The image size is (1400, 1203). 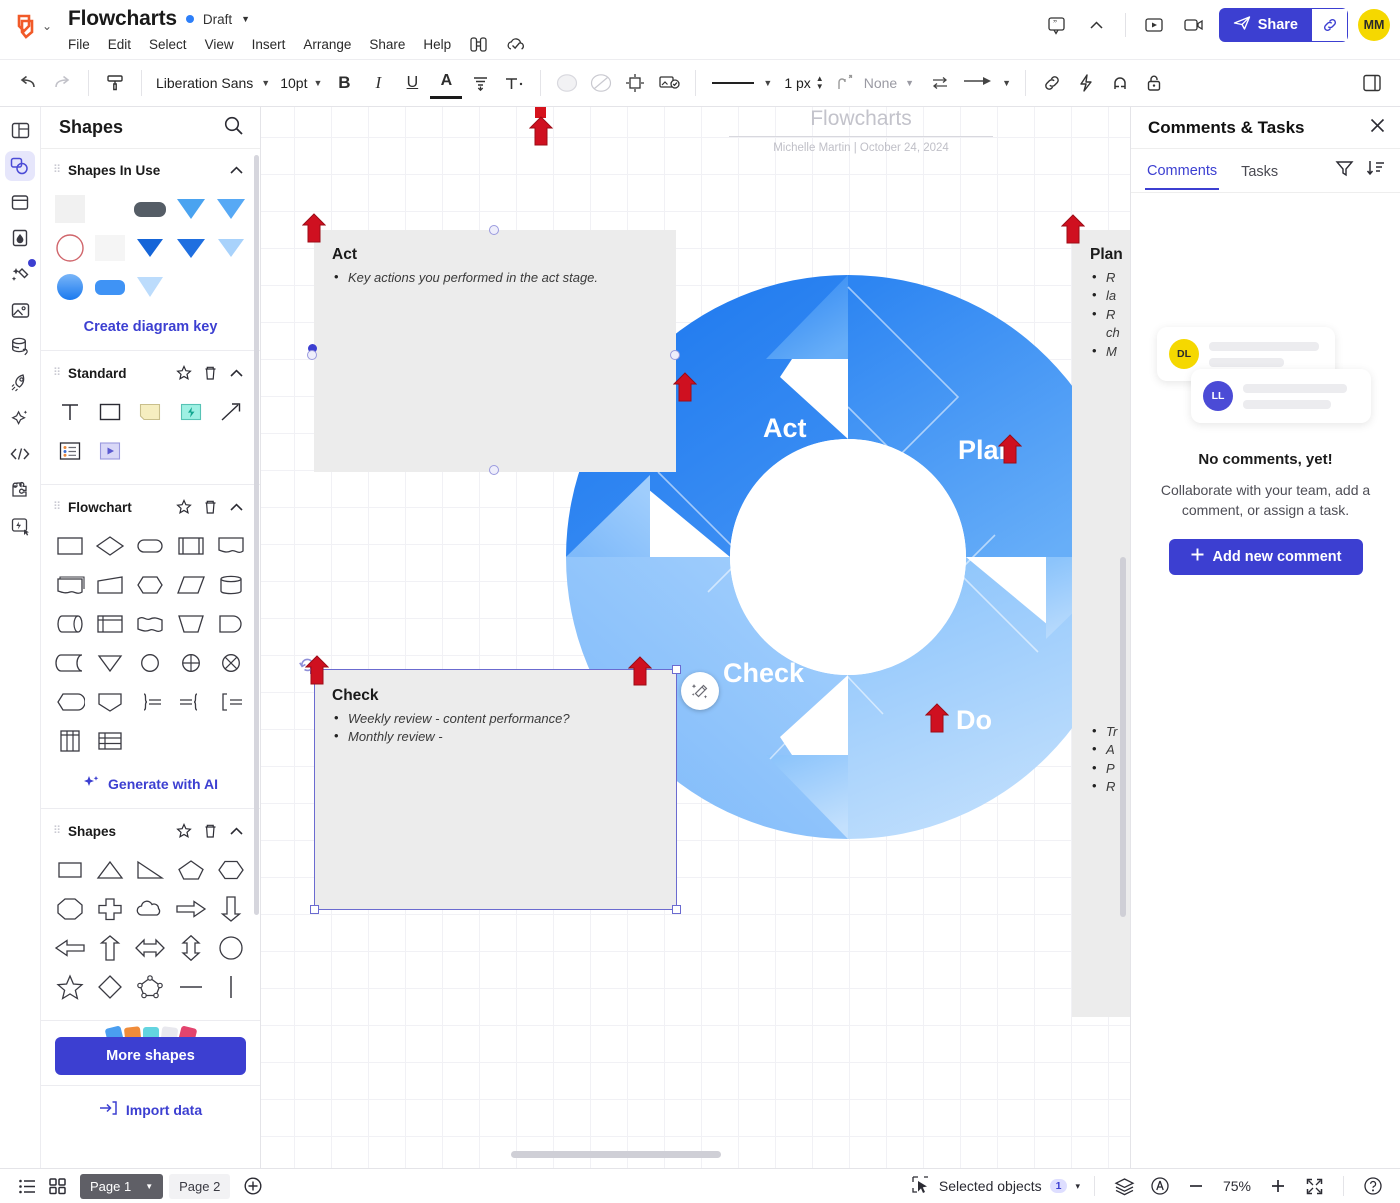 What do you see at coordinates (803, 82) in the screenshot?
I see `line-weight-stepper: 1 px ▲ ▼` at bounding box center [803, 82].